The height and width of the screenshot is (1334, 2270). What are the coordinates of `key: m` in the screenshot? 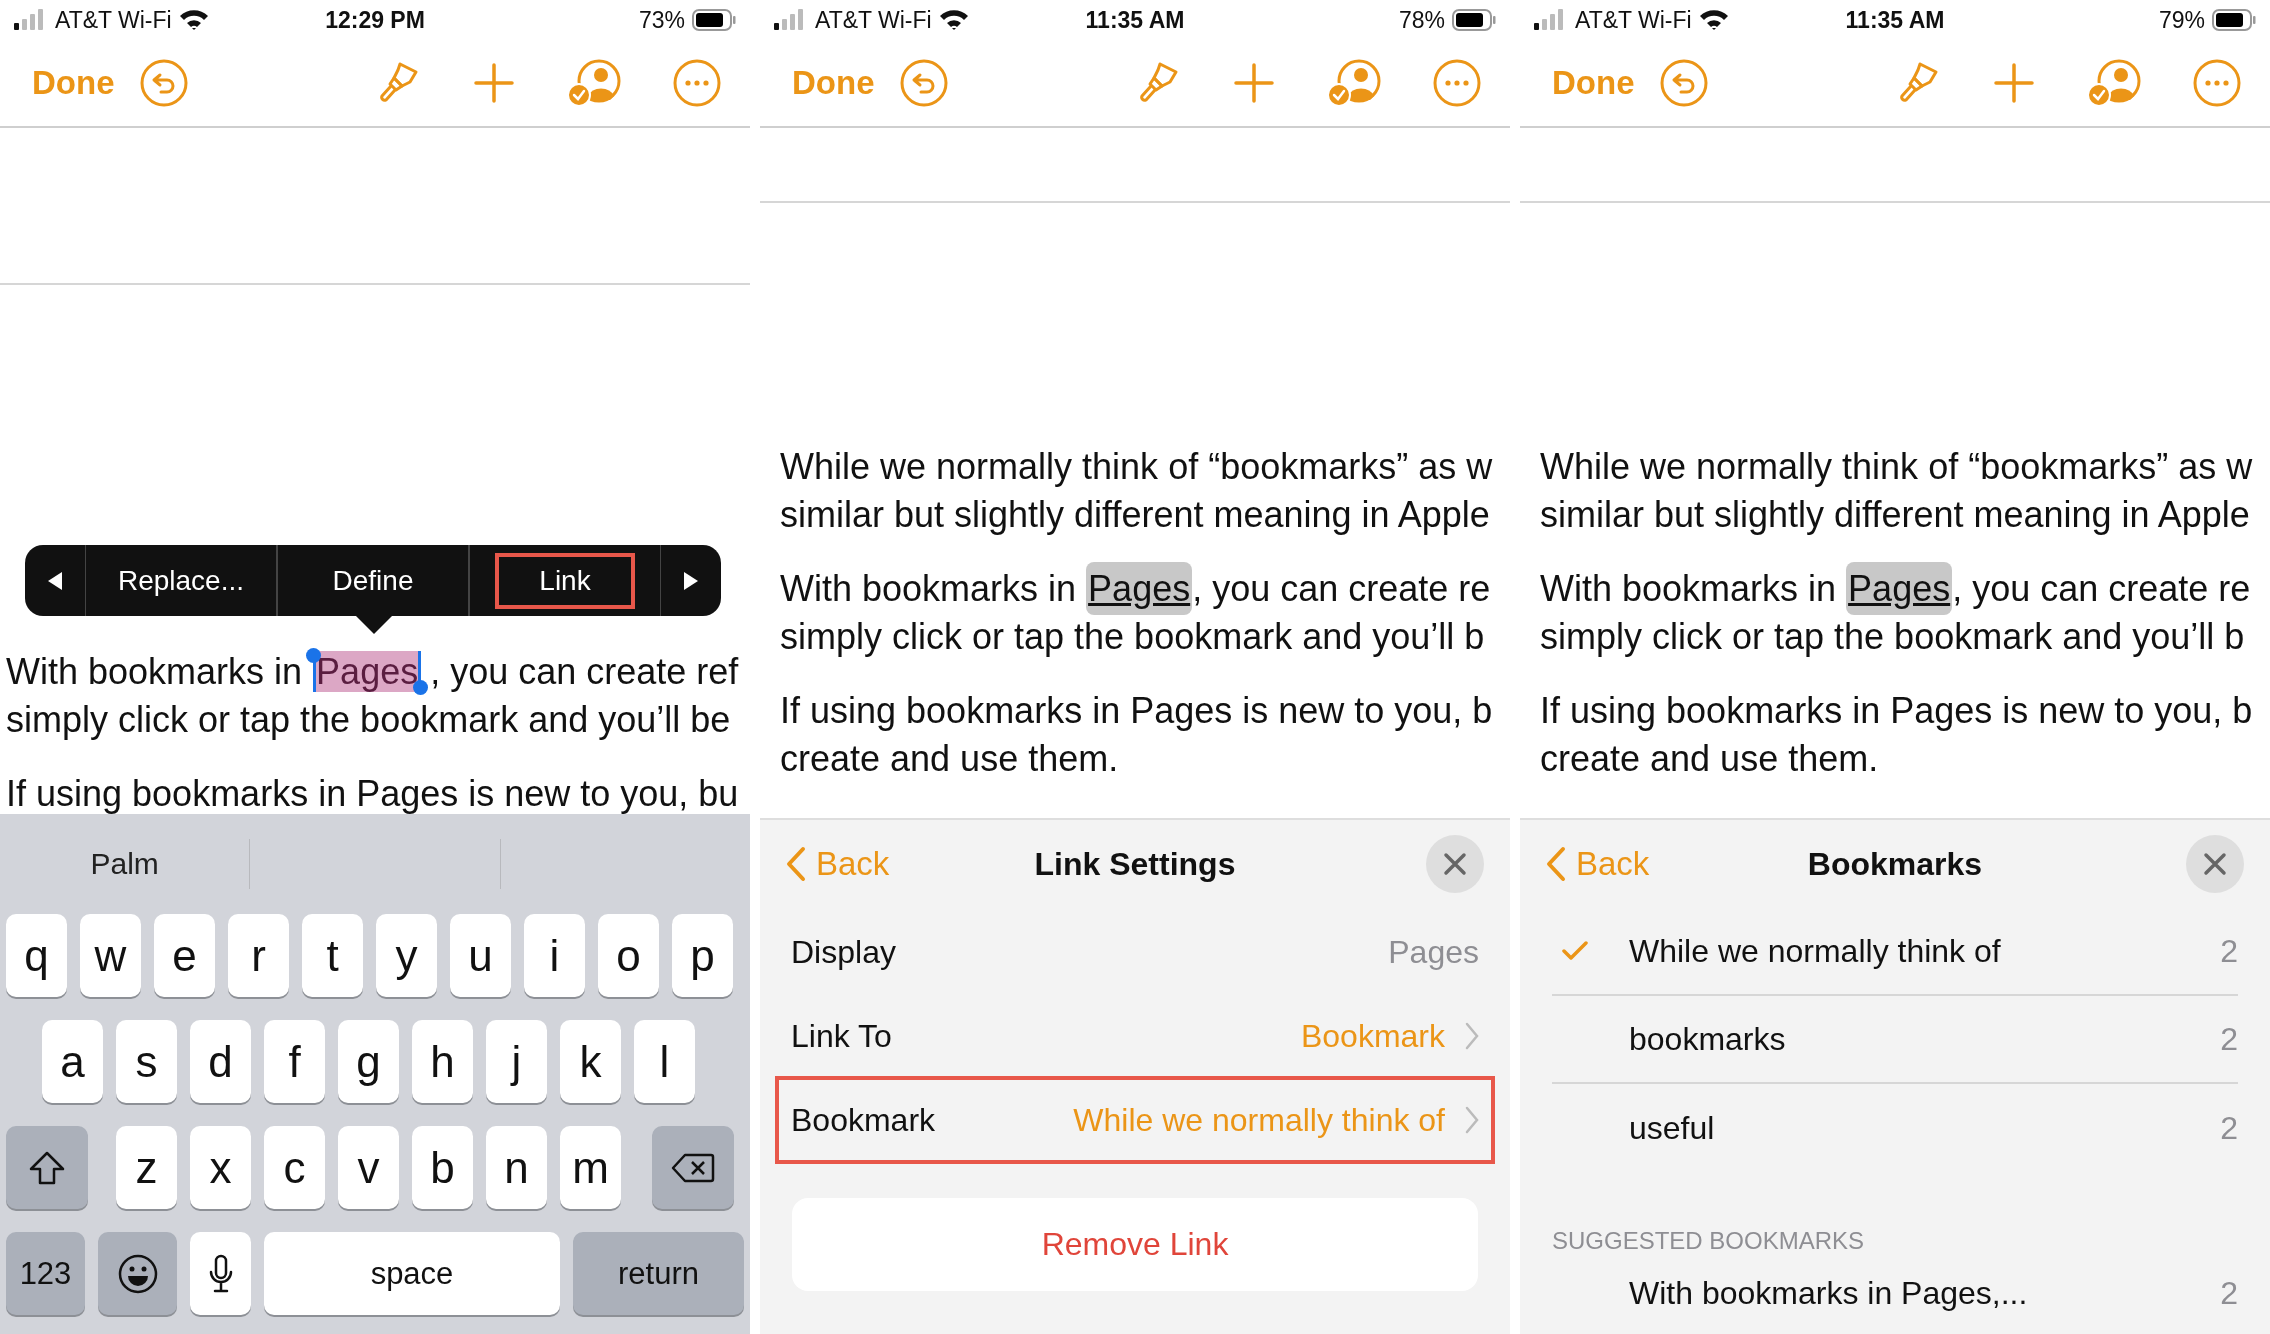 It's located at (590, 1167).